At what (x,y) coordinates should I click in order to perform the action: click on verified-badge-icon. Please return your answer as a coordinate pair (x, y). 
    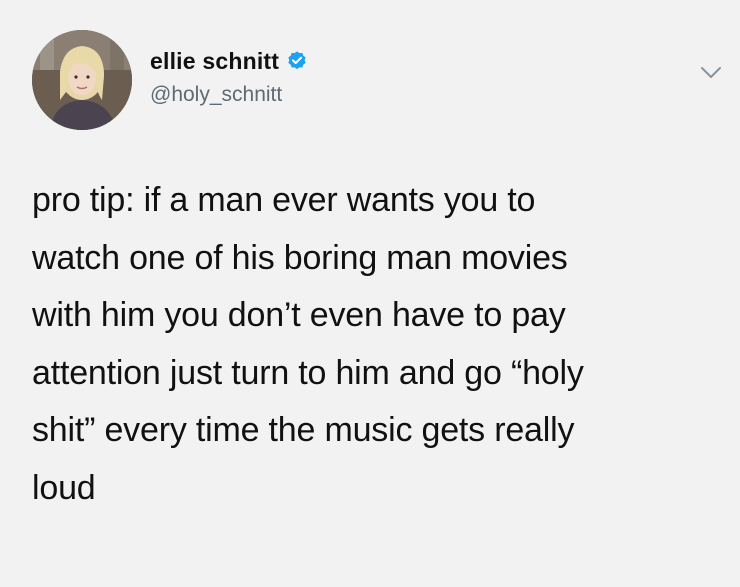
    Looking at the image, I should click on (297, 61).